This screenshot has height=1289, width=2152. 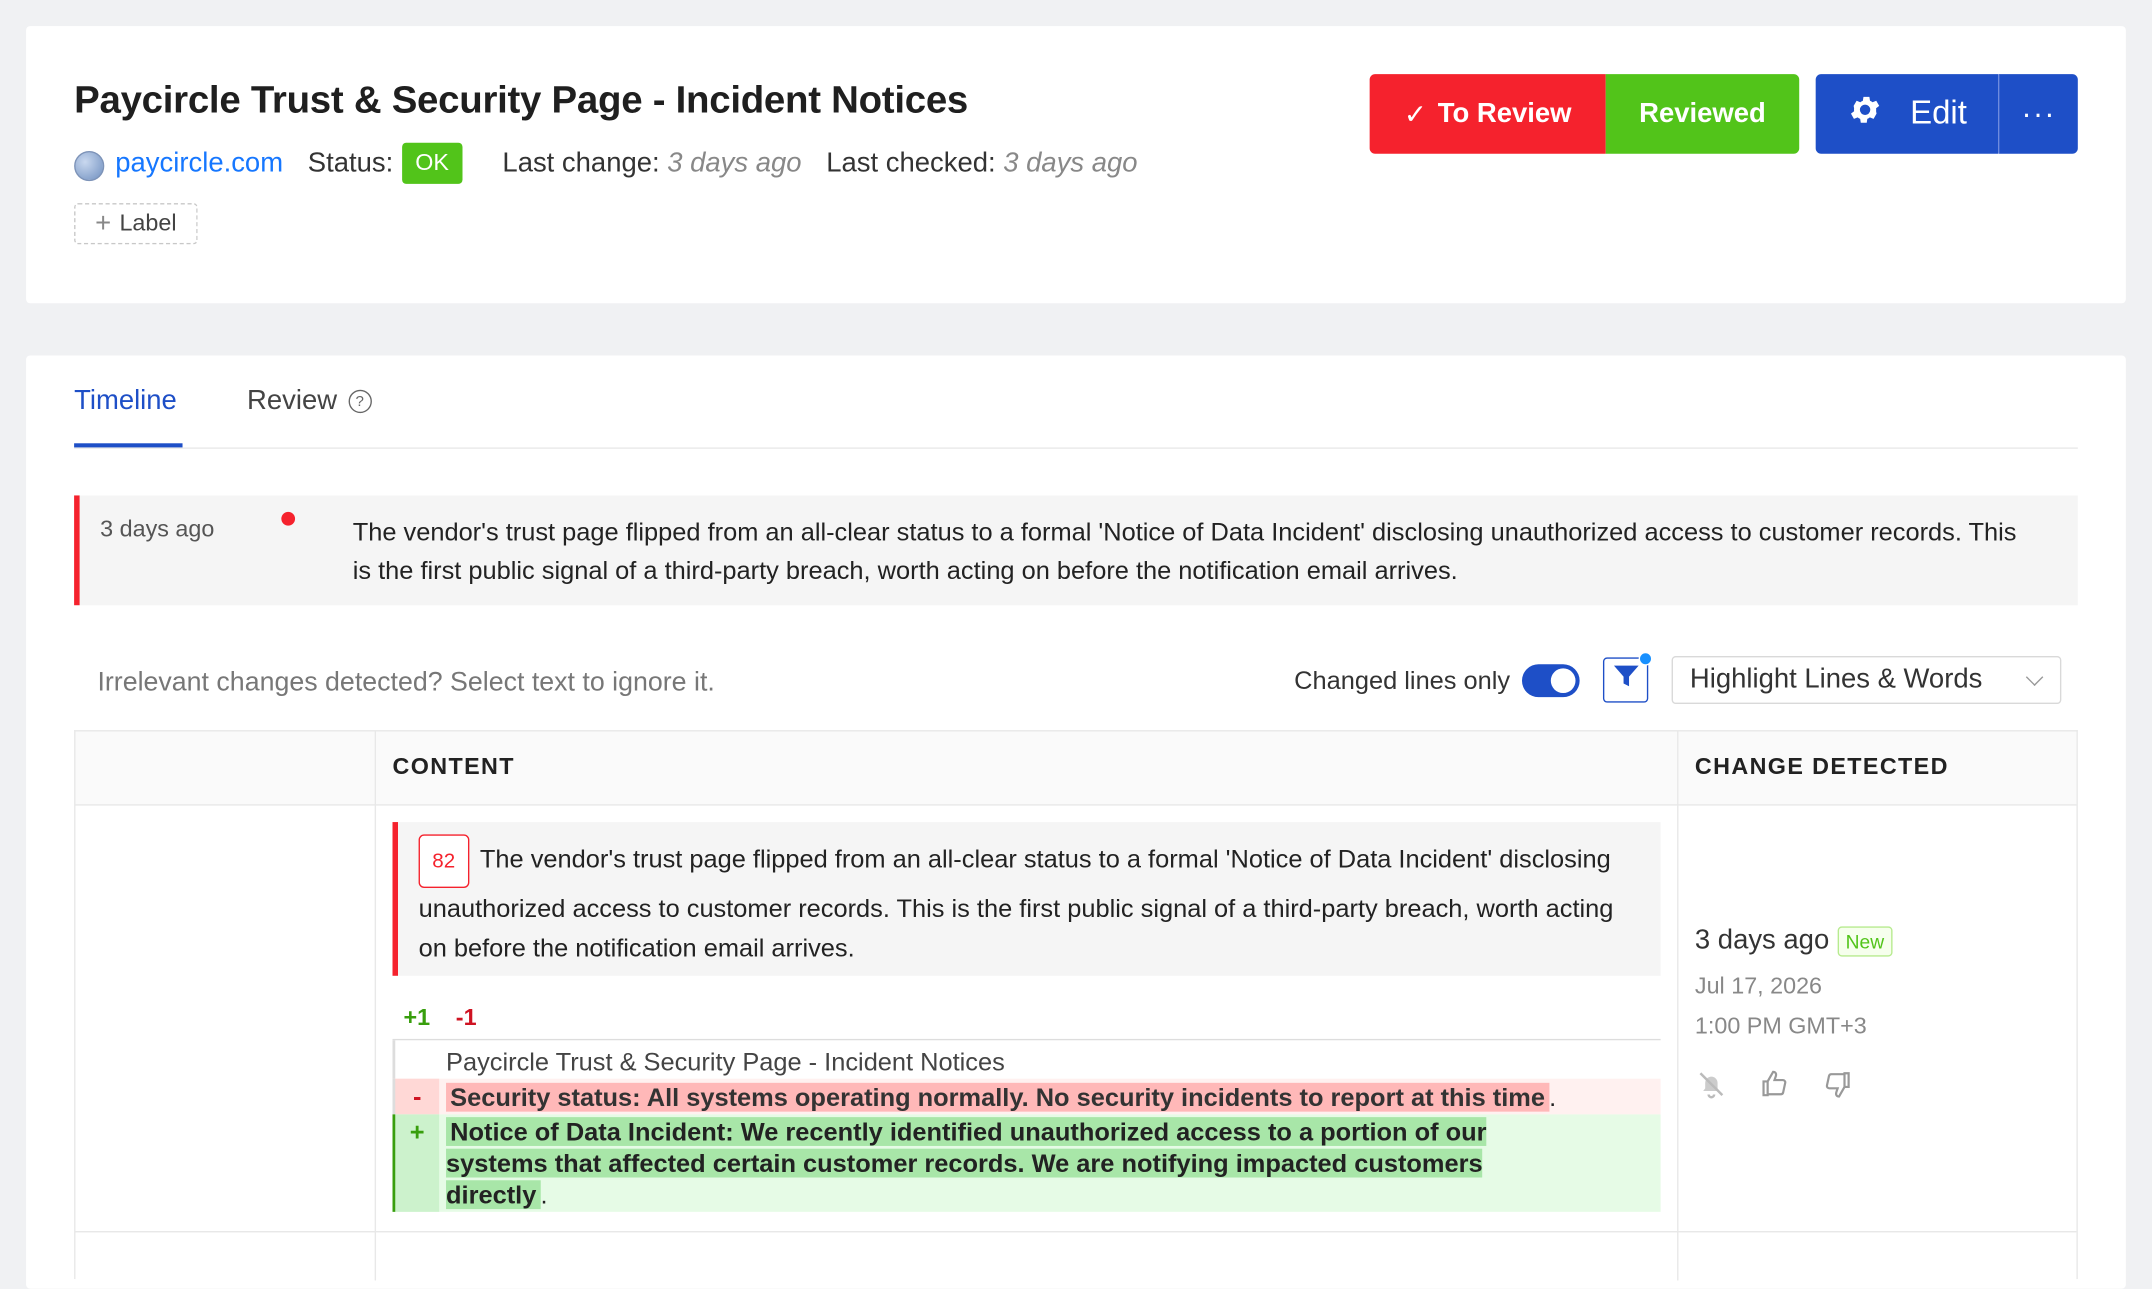 What do you see at coordinates (157, 529) in the screenshot?
I see `summary-time: 3 days ago` at bounding box center [157, 529].